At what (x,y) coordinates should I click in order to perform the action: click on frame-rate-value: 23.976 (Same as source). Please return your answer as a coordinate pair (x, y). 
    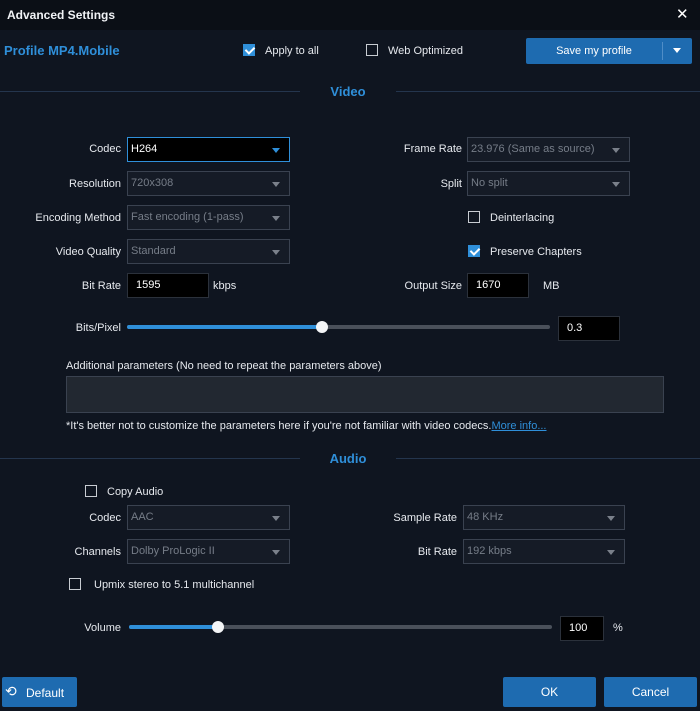
    Looking at the image, I should click on (533, 149).